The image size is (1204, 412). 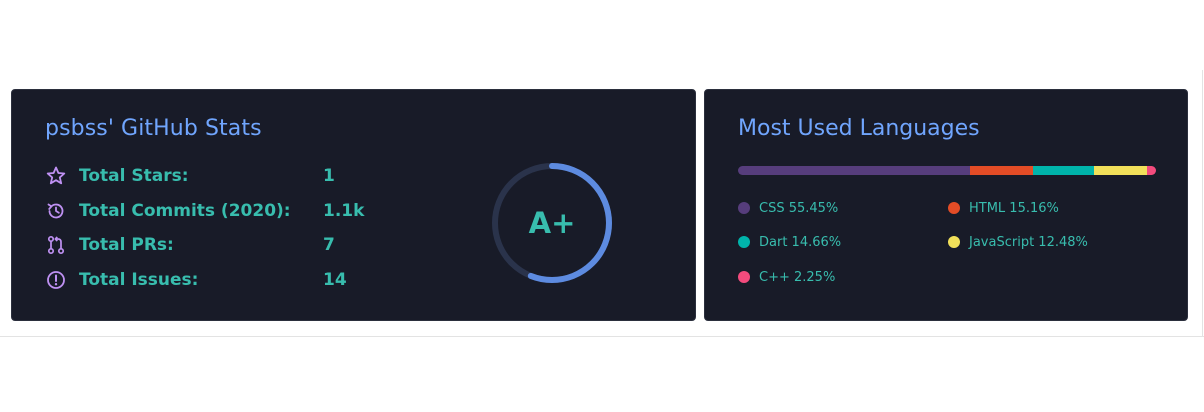 I want to click on legend-item-javascript: JavaScript 12.48%, so click(x=1018, y=242).